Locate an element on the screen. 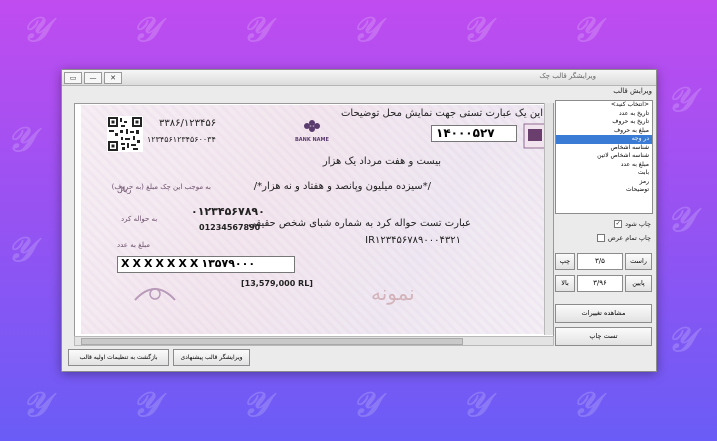 The height and width of the screenshot is (441, 717). suggested-template-button: ویرایشگر قالب پیشنهادی is located at coordinates (211, 357).